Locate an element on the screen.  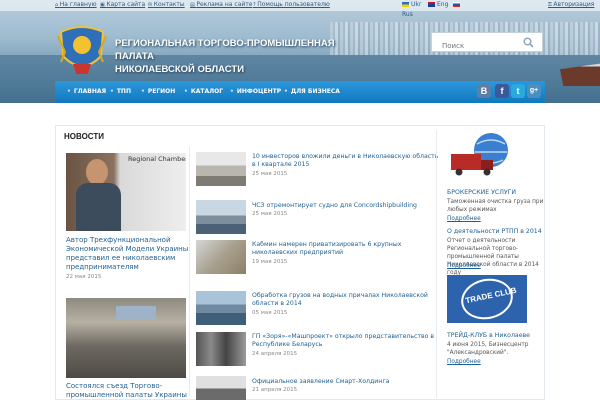
news-heading: НОВОСТИ is located at coordinates (84, 136).